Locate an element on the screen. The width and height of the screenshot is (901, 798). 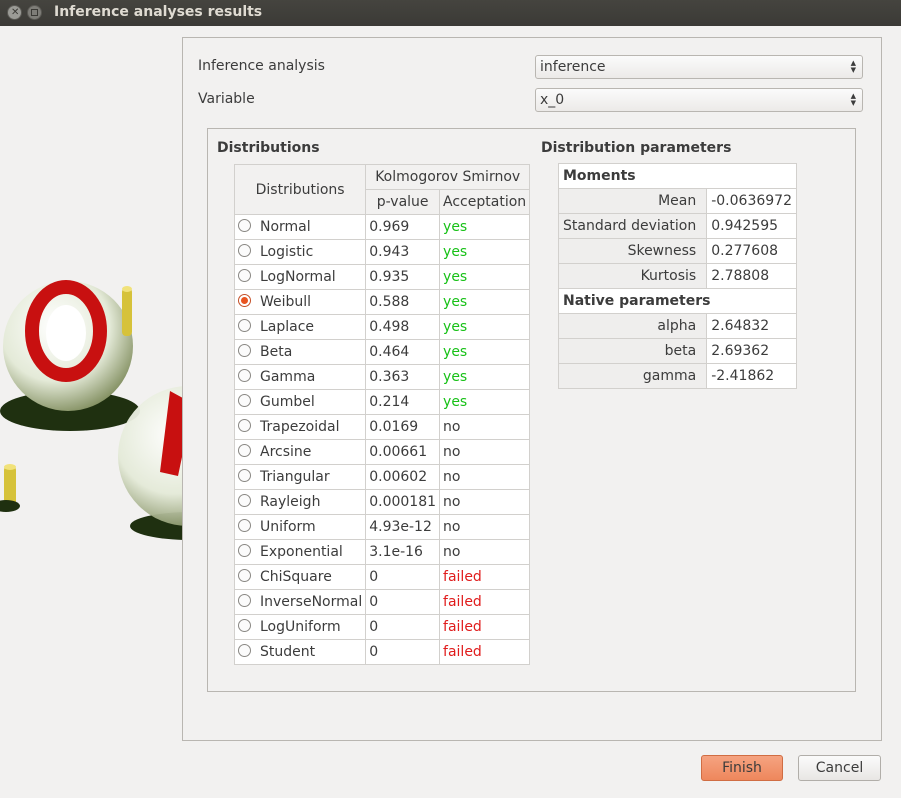
col-pvalue-header: p-value is located at coordinates (403, 202).